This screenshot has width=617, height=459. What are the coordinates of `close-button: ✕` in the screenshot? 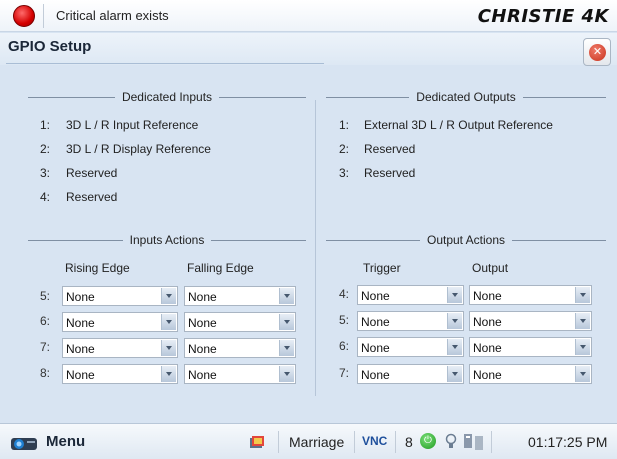 It's located at (597, 52).